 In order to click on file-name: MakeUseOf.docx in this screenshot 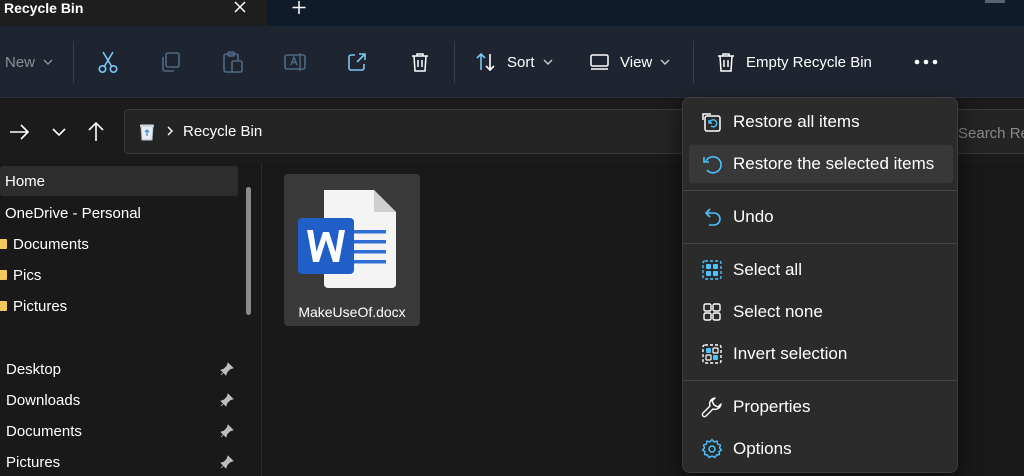, I will do `click(352, 312)`.